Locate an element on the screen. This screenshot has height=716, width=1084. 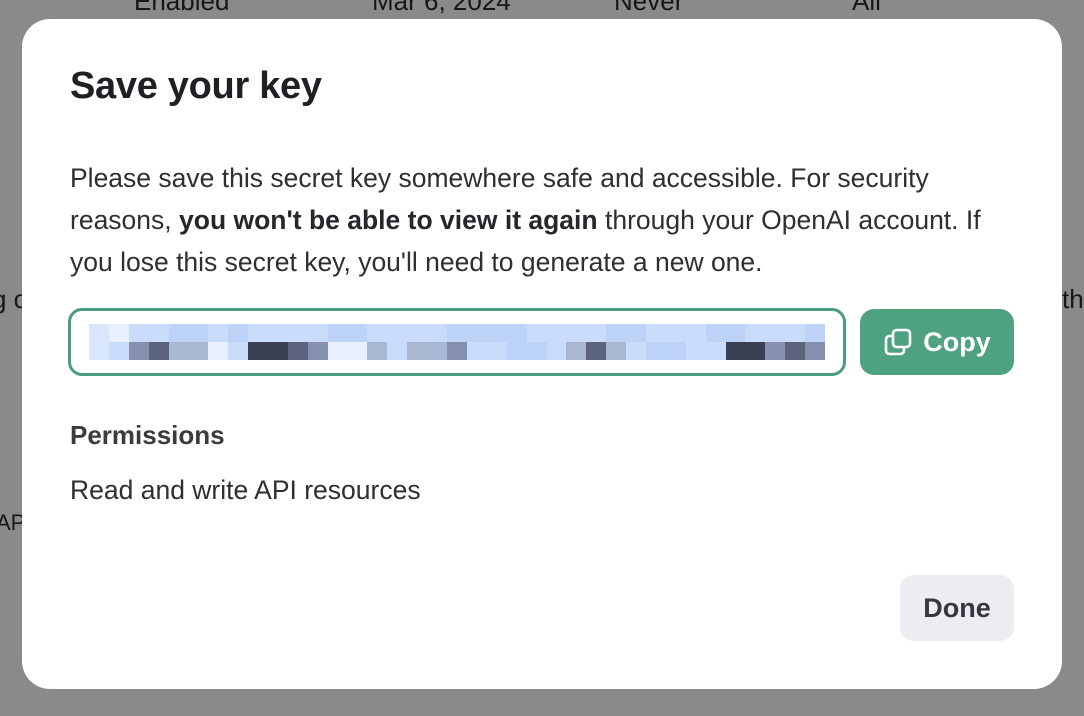
permissions-heading: Permissions is located at coordinates (147, 435).